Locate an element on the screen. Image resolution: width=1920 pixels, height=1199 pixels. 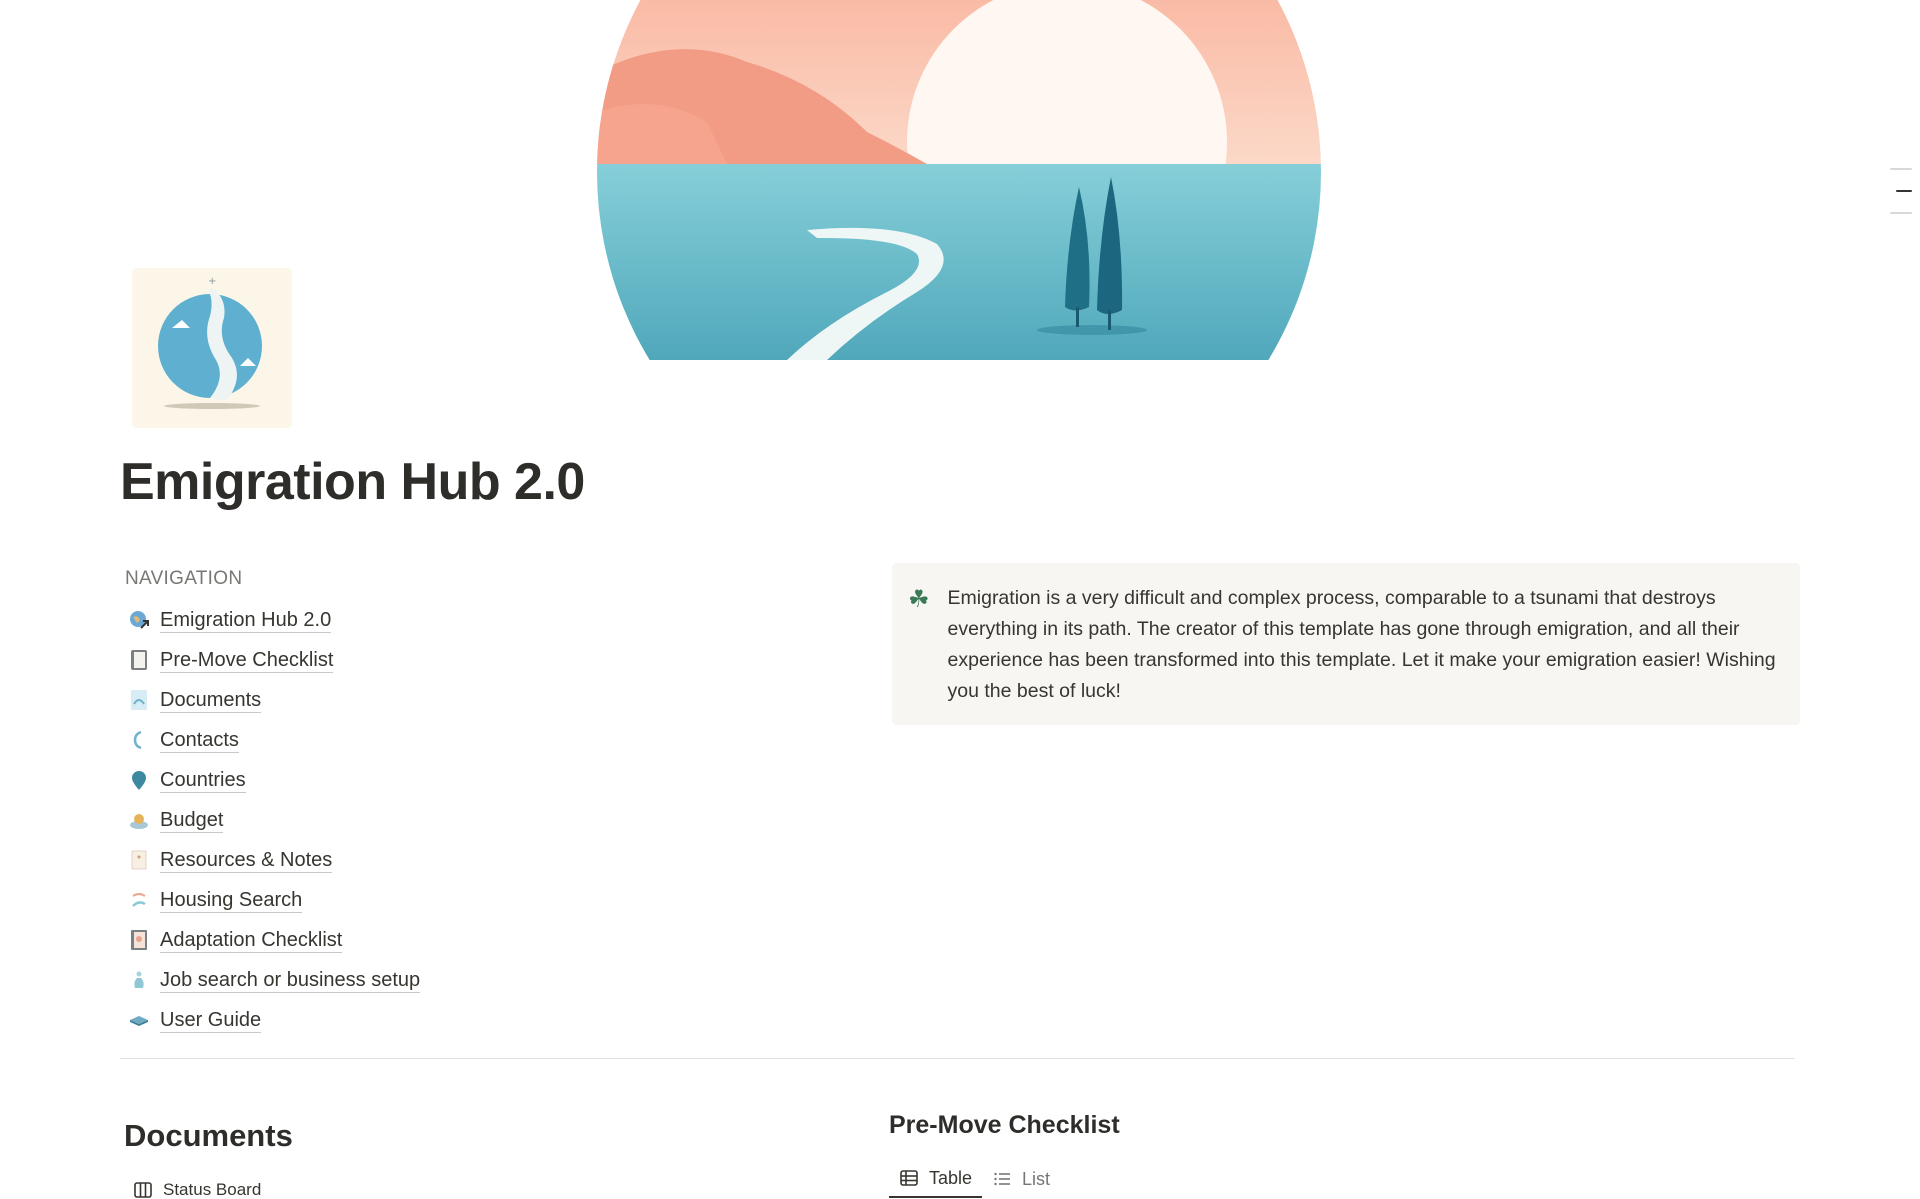
table-icon is located at coordinates (909, 1178).